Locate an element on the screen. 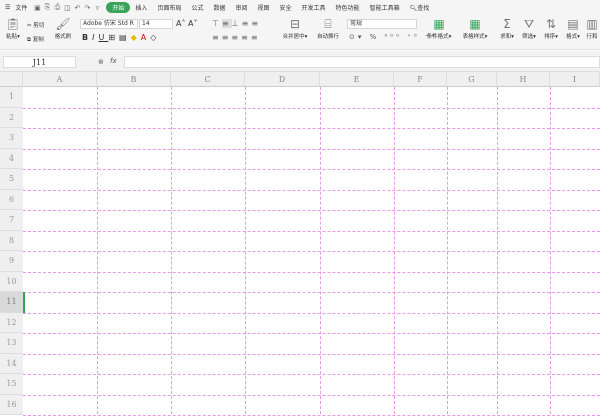 This screenshot has height=416, width=600. row-header: 3 is located at coordinates (11, 138).